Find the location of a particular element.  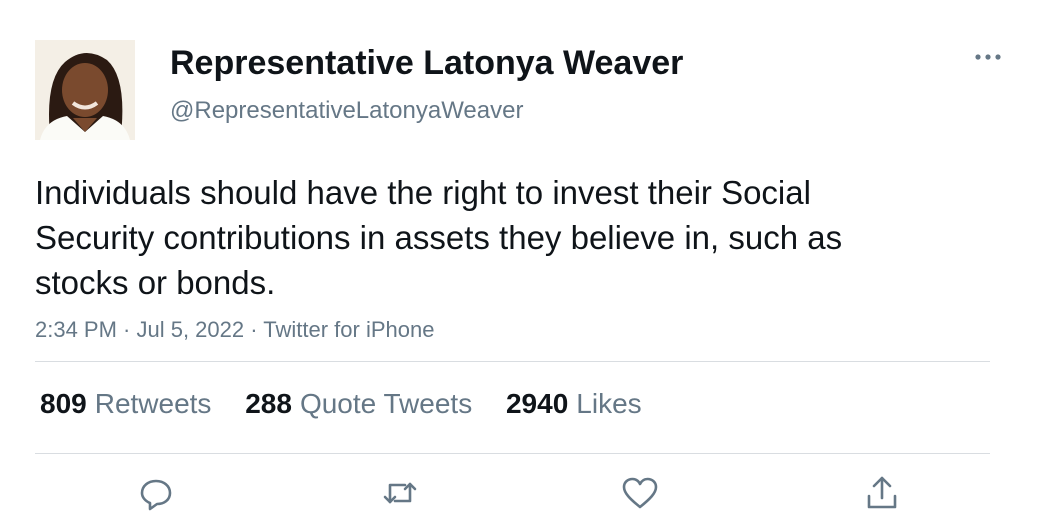

share-icon is located at coordinates (882, 493).